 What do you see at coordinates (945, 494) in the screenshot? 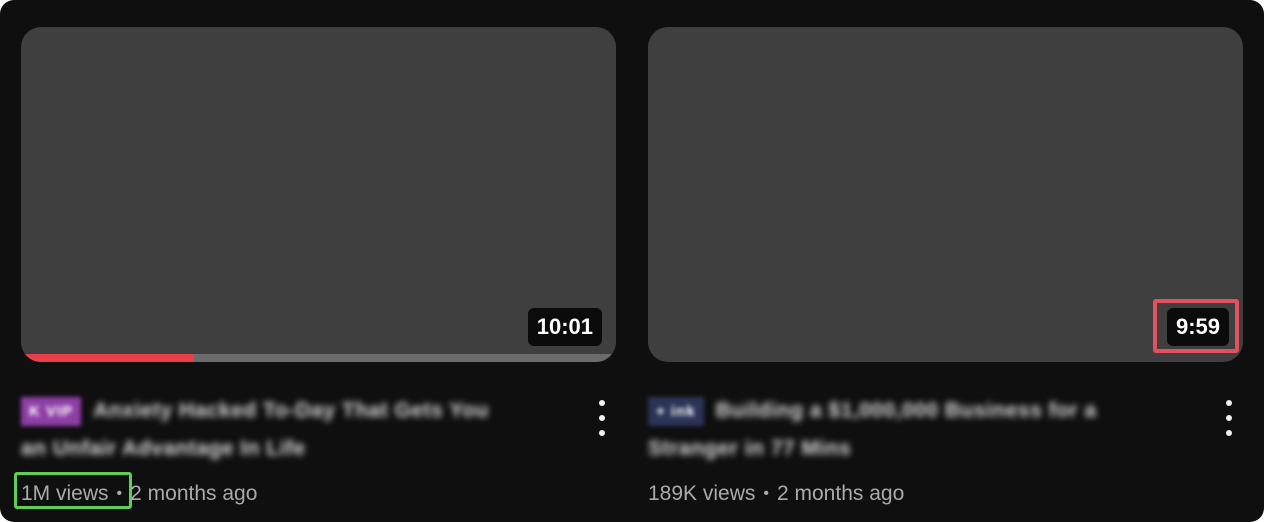
I see `video-stats: 189K views • 2 months ago` at bounding box center [945, 494].